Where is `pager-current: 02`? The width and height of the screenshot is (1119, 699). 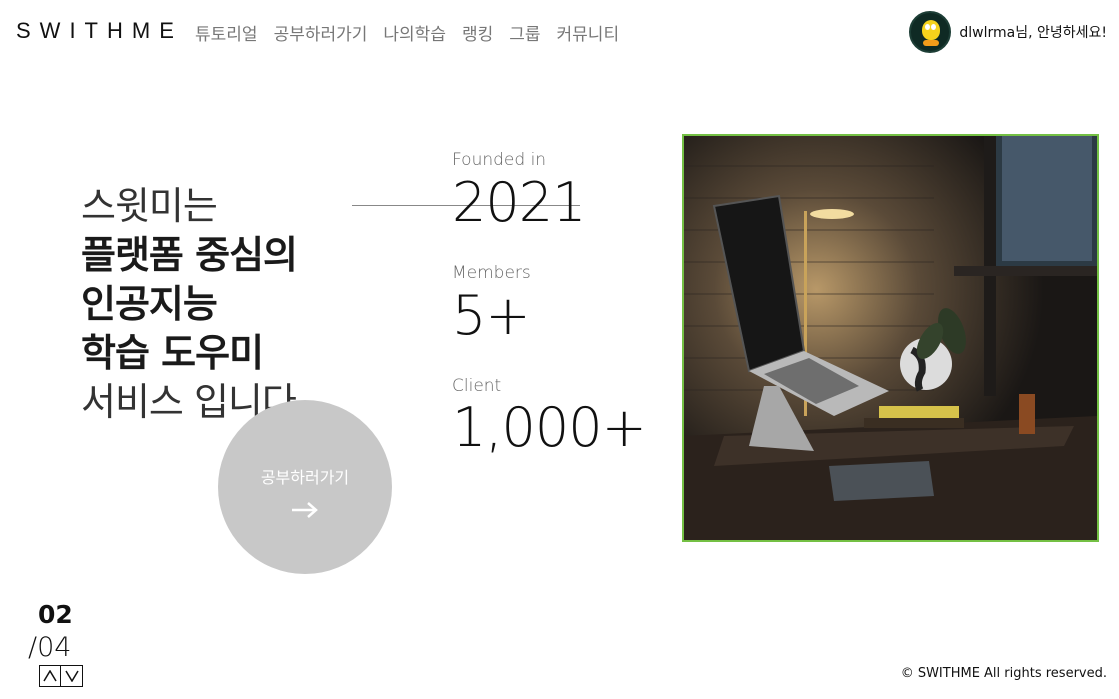
pager-current: 02 is located at coordinates (55, 614).